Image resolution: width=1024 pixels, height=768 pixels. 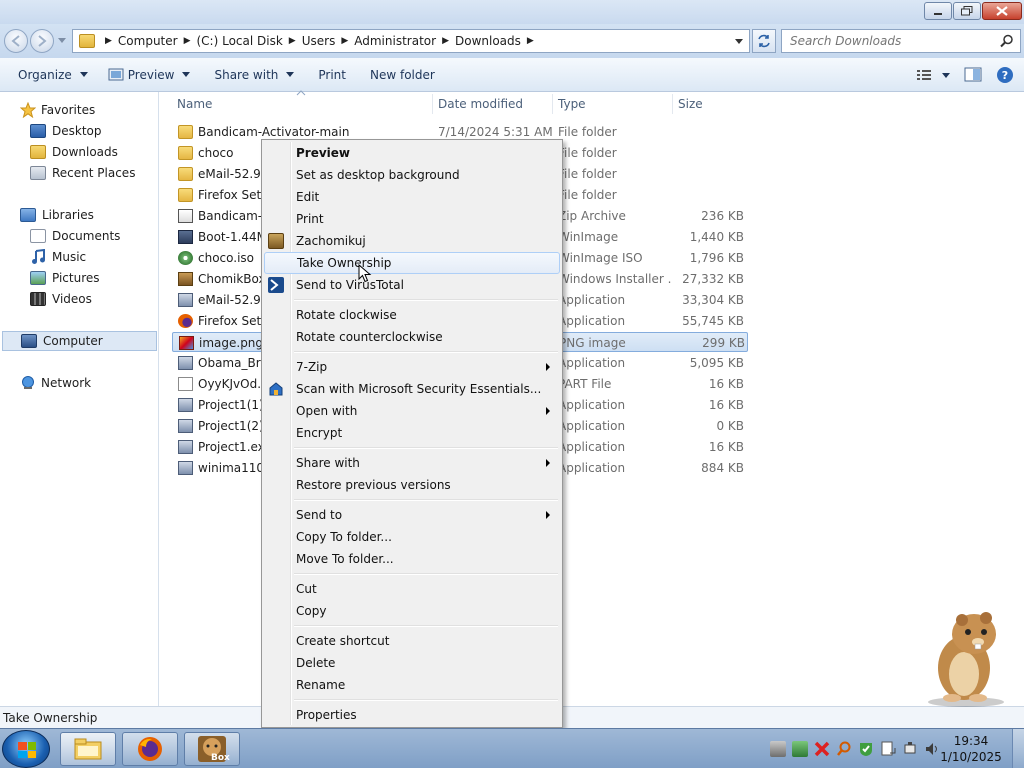 What do you see at coordinates (412, 285) in the screenshot?
I see `menu-item-send-to-virustotal: Send to VirusTotal` at bounding box center [412, 285].